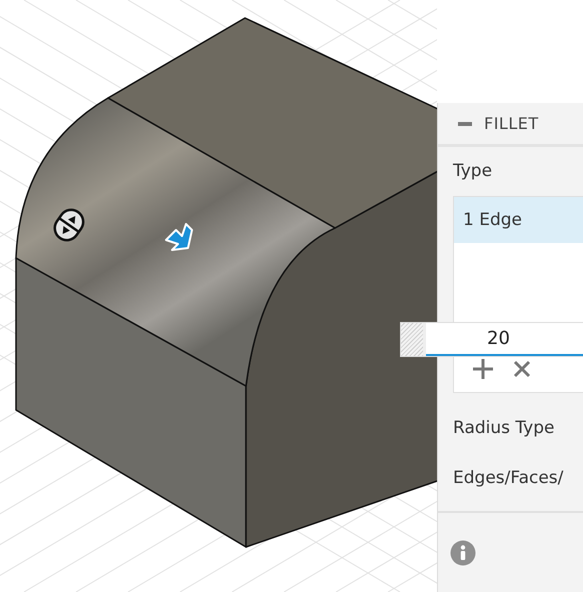 The image size is (583, 592). I want to click on panel-title: FILLET, so click(511, 123).